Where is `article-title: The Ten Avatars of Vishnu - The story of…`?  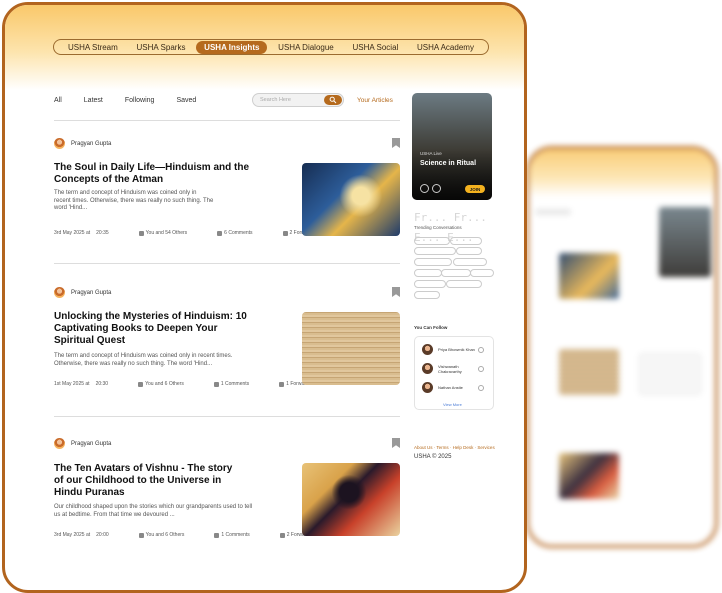 article-title: The Ten Avatars of Vishnu - The story of… is located at coordinates (149, 481).